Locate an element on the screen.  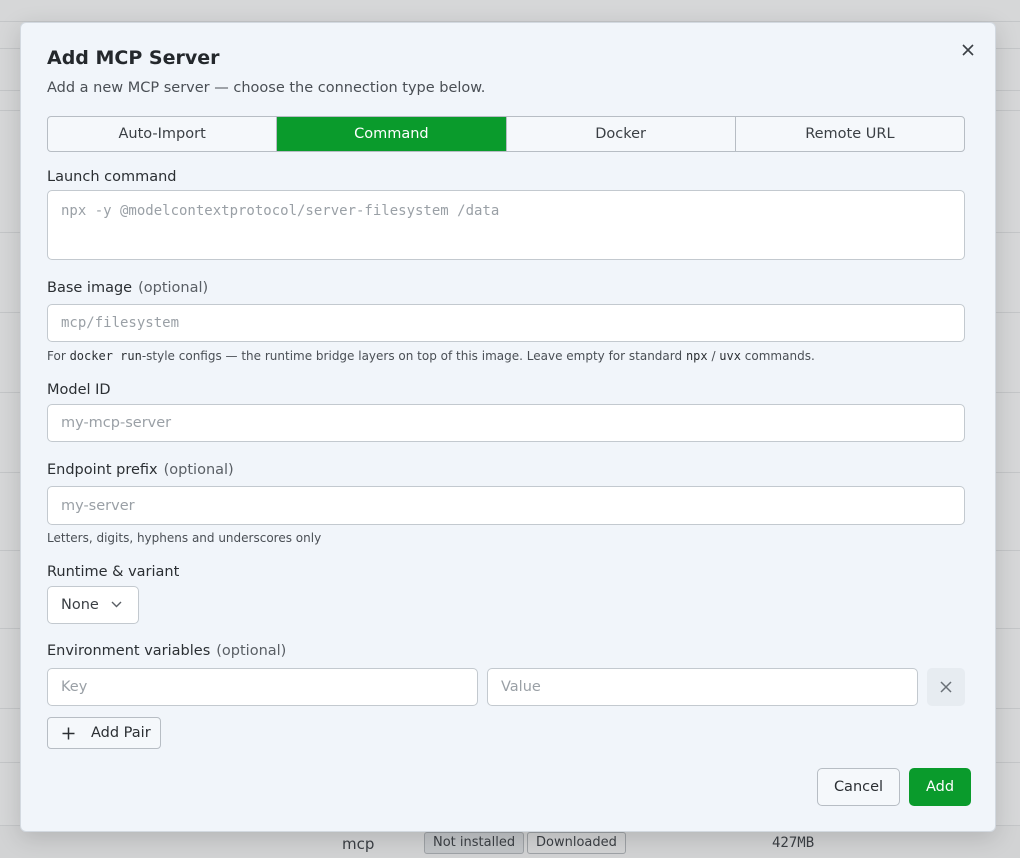
endpoint-prefix-input: my-server is located at coordinates (506, 505).